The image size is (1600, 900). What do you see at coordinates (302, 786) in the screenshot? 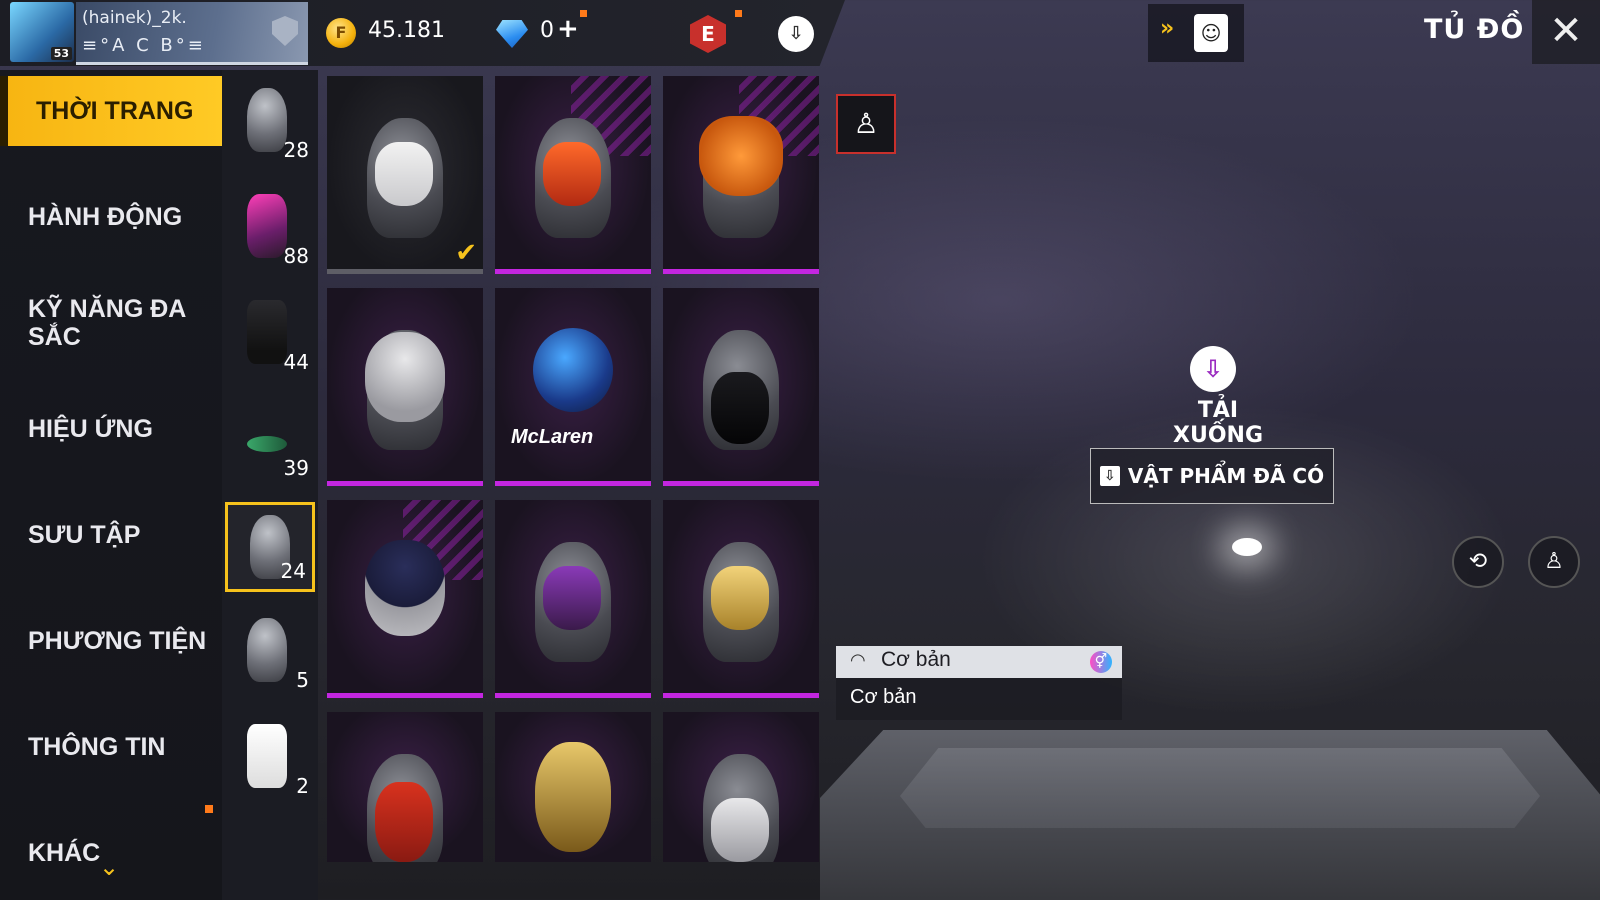
I see `subcategory-count: 2` at bounding box center [302, 786].